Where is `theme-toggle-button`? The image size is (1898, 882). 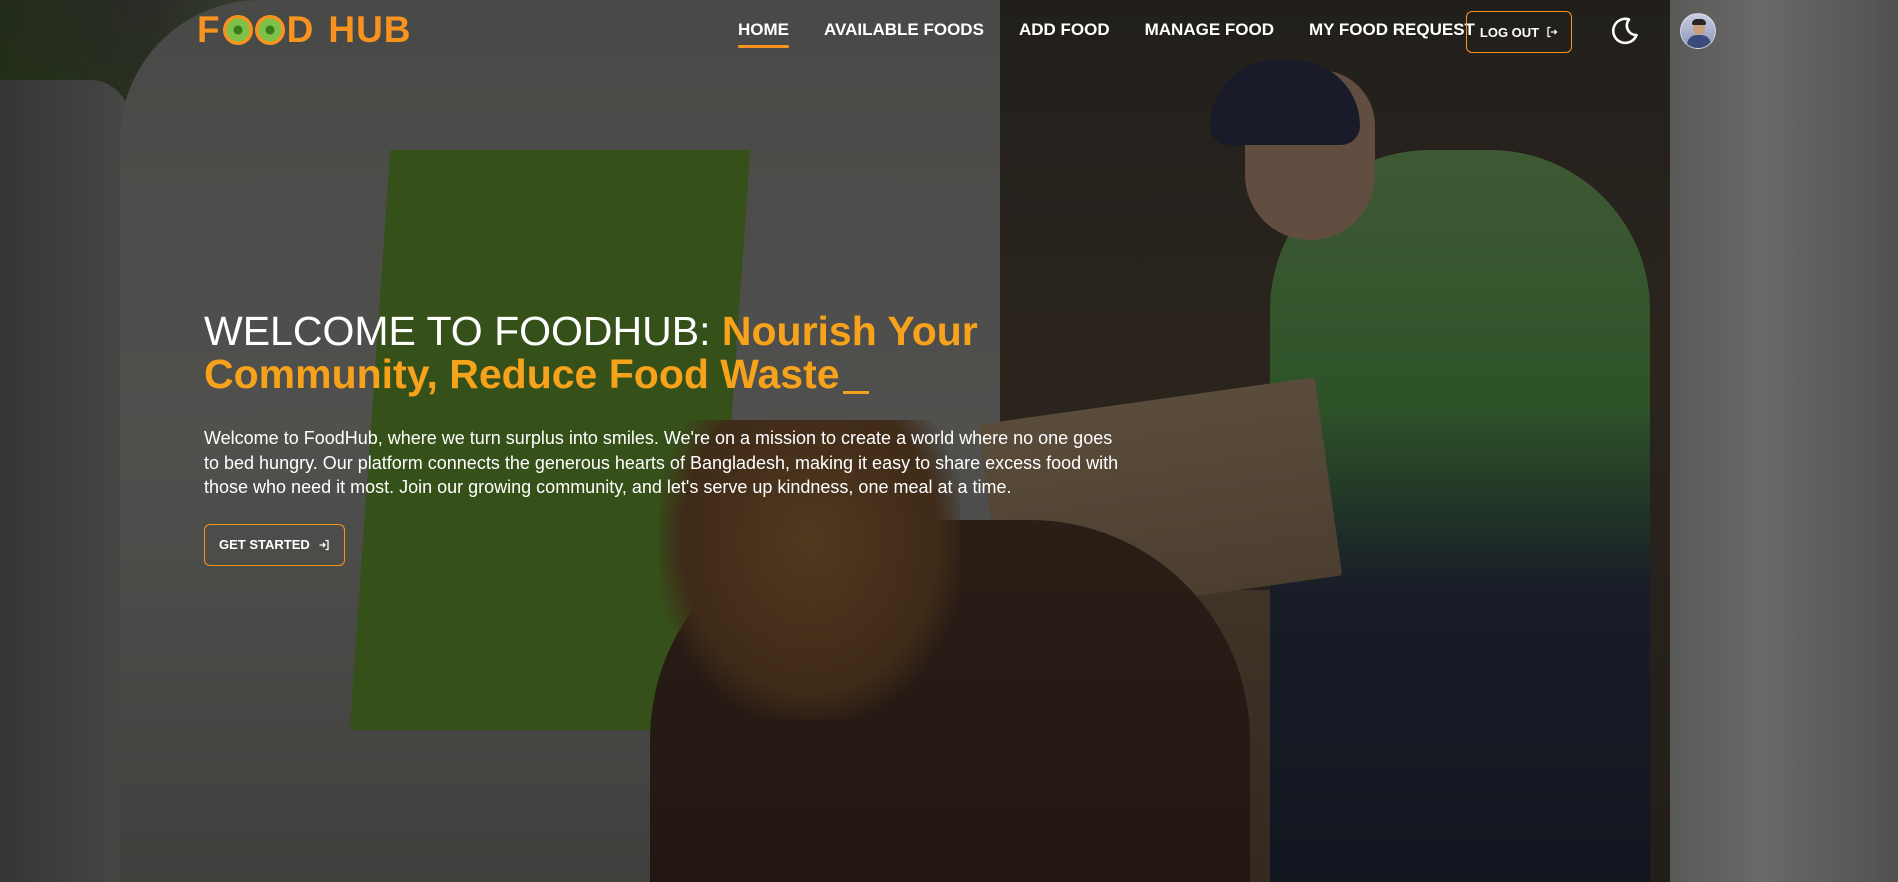
theme-toggle-button is located at coordinates (1625, 31).